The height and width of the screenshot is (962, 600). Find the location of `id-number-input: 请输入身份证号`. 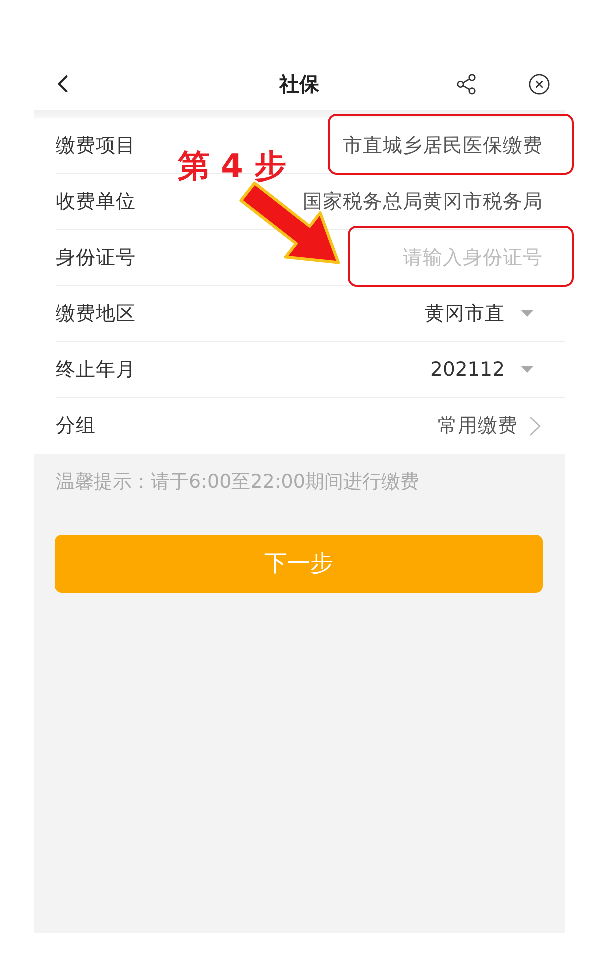

id-number-input: 请输入身份证号 is located at coordinates (453, 257).